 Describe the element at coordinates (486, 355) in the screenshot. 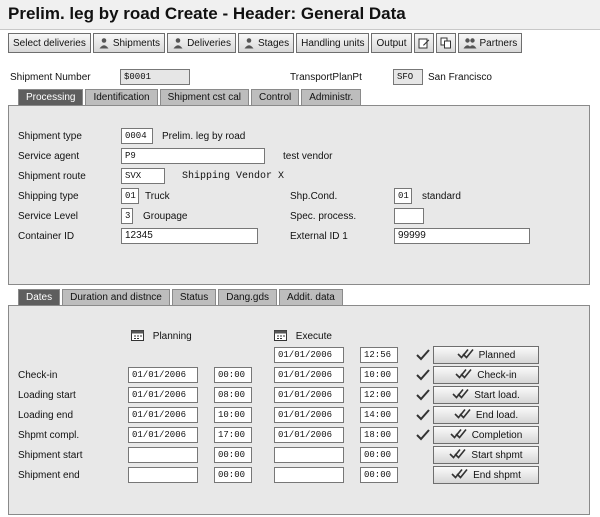

I see `planned-button: Planned` at that location.